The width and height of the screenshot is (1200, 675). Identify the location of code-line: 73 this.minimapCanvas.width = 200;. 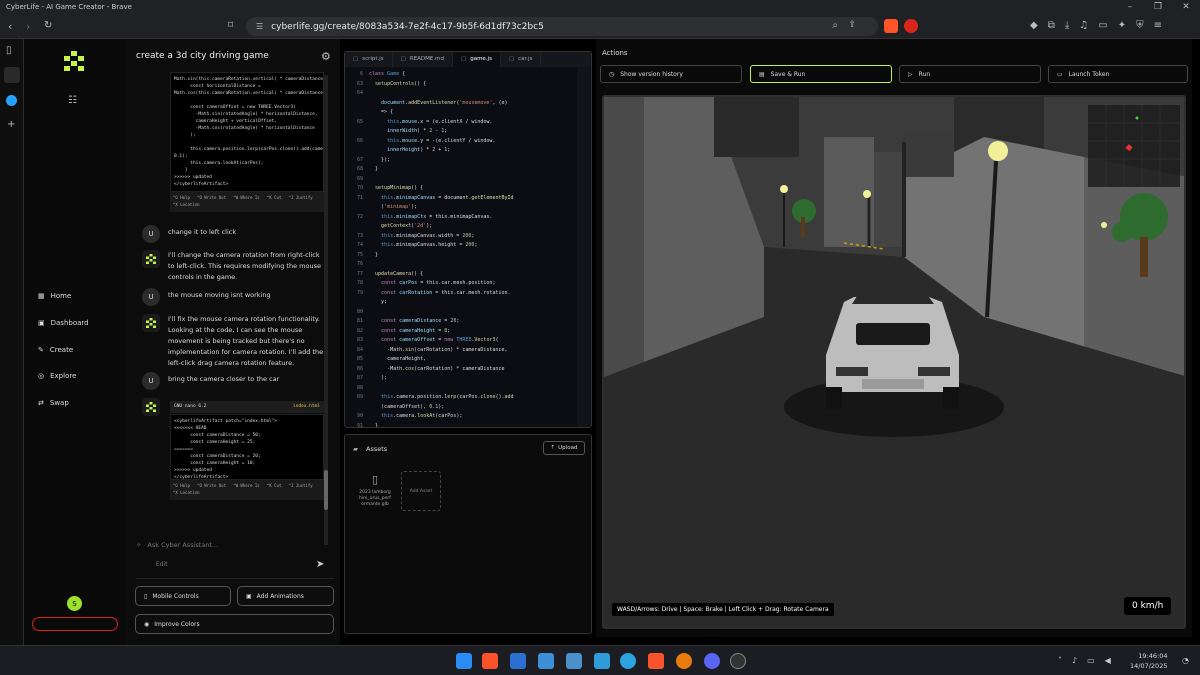
(463, 237).